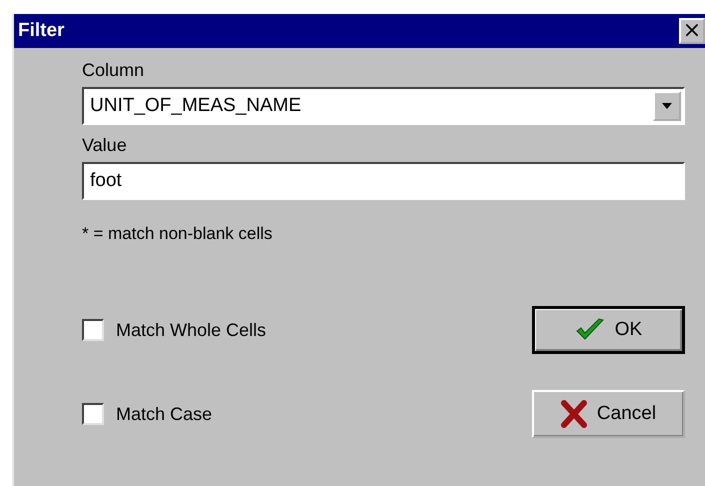  I want to click on field-label: Column, so click(113, 70).